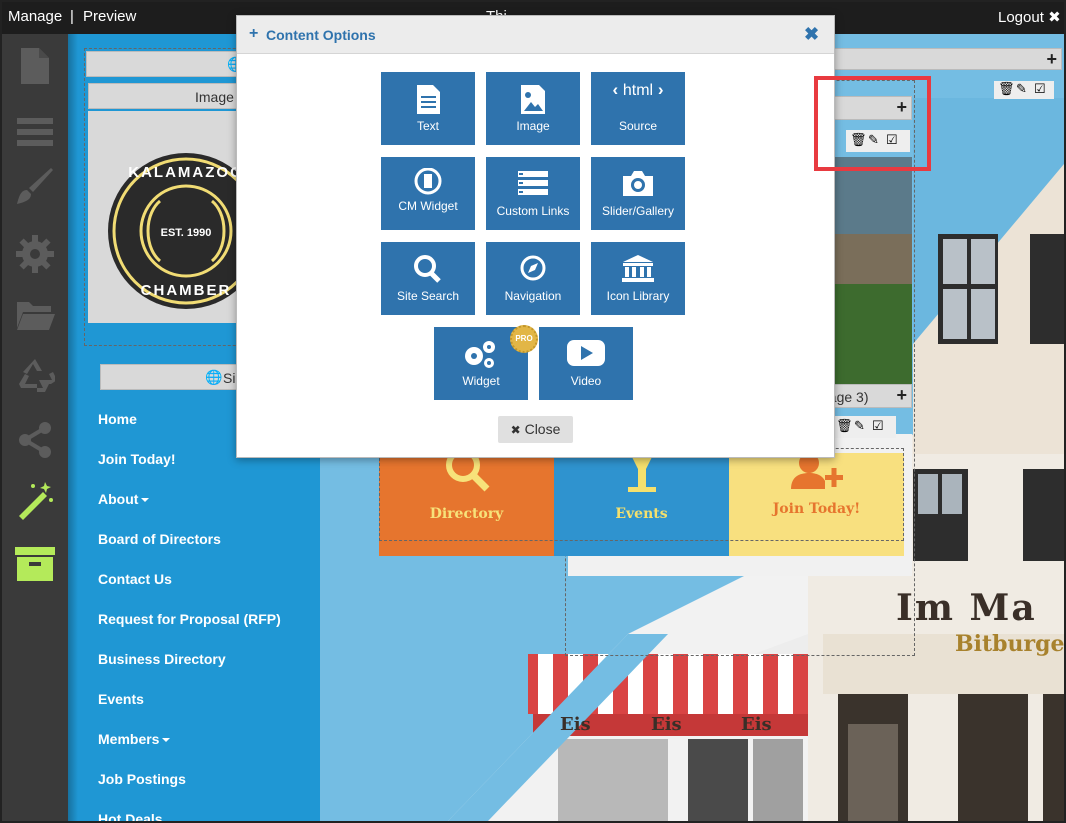 Image resolution: width=1066 pixels, height=823 pixels. Describe the element at coordinates (427, 126) in the screenshot. I see `option-text-label: Text` at that location.